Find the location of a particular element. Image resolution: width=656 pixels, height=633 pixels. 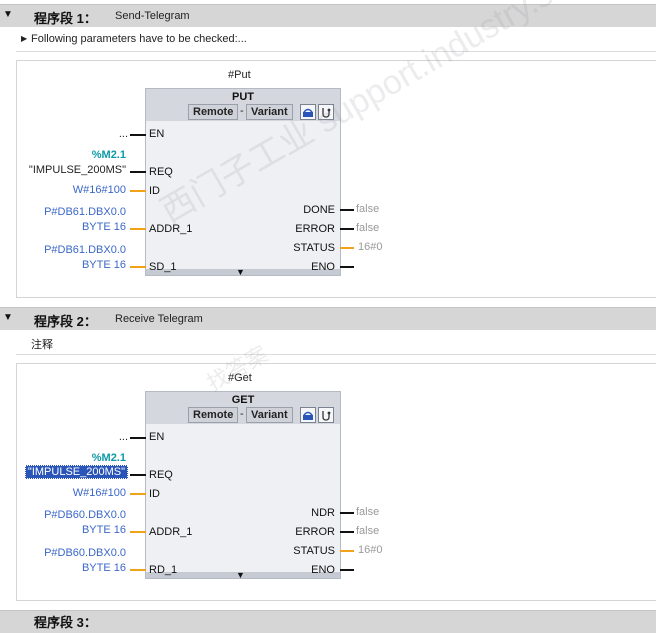

pin-addr-1: ADDR_1 is located at coordinates (171, 532).